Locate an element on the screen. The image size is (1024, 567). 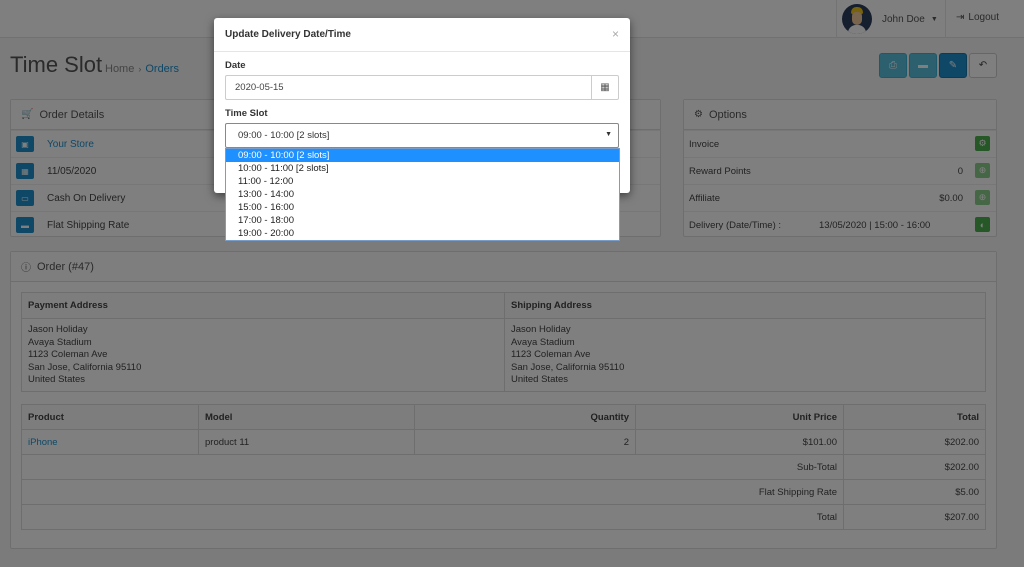
timeslot-option: 19:00 - 20:00 is located at coordinates (422, 233).